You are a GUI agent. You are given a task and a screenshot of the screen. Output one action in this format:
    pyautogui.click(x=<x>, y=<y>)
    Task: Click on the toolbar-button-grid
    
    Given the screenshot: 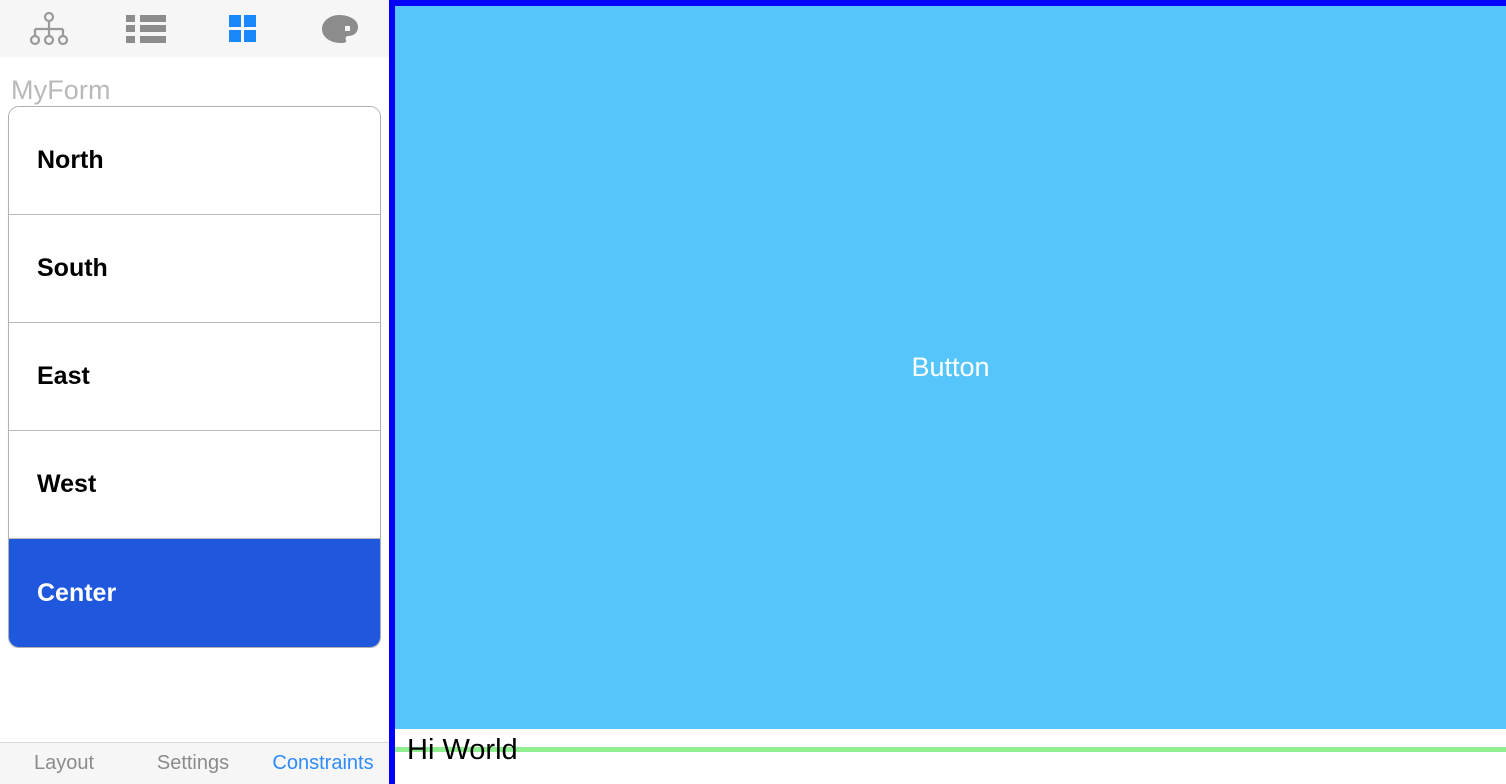 What is the action you would take?
    pyautogui.click(x=242, y=28)
    